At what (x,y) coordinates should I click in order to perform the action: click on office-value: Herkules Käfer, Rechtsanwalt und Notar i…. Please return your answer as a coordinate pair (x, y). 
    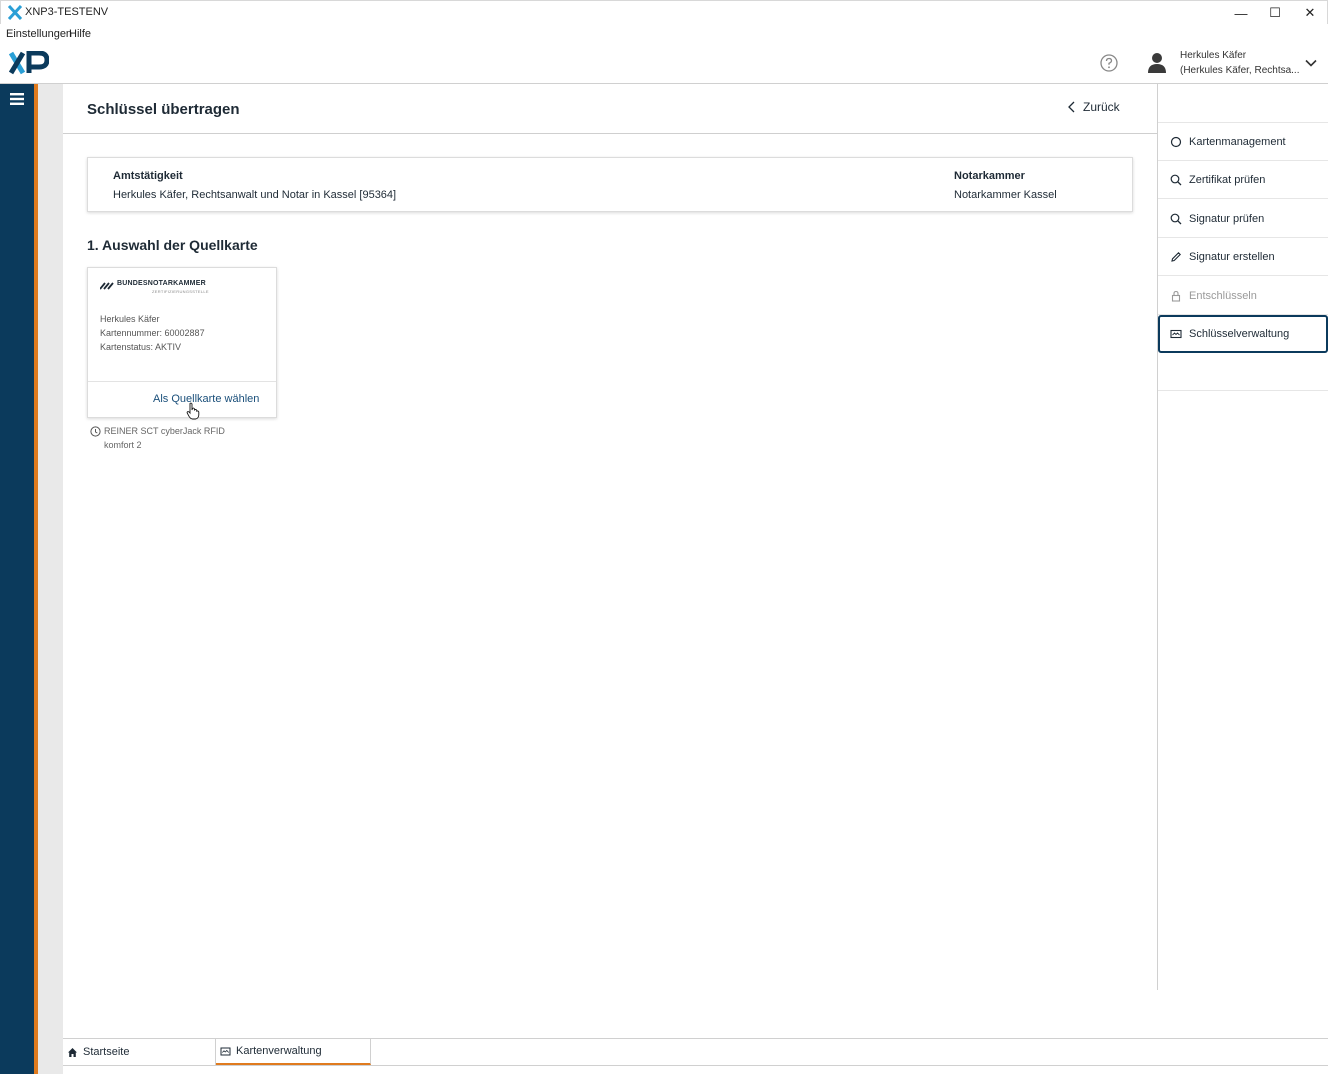
    Looking at the image, I should click on (255, 195).